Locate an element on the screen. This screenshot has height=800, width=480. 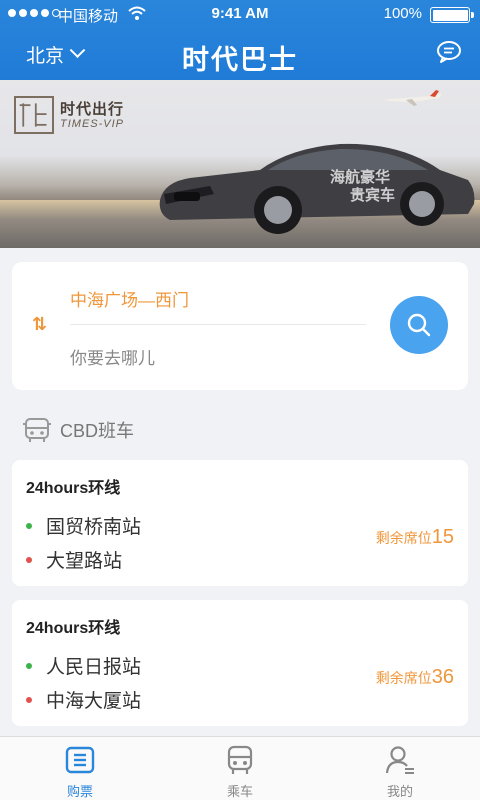
end-stop-label: 大望路站 is located at coordinates (84, 561).